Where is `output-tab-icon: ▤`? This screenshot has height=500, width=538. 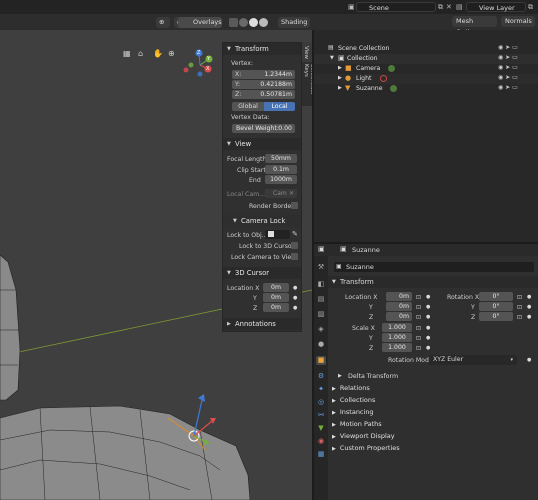 output-tab-icon: ▤ is located at coordinates (321, 299).